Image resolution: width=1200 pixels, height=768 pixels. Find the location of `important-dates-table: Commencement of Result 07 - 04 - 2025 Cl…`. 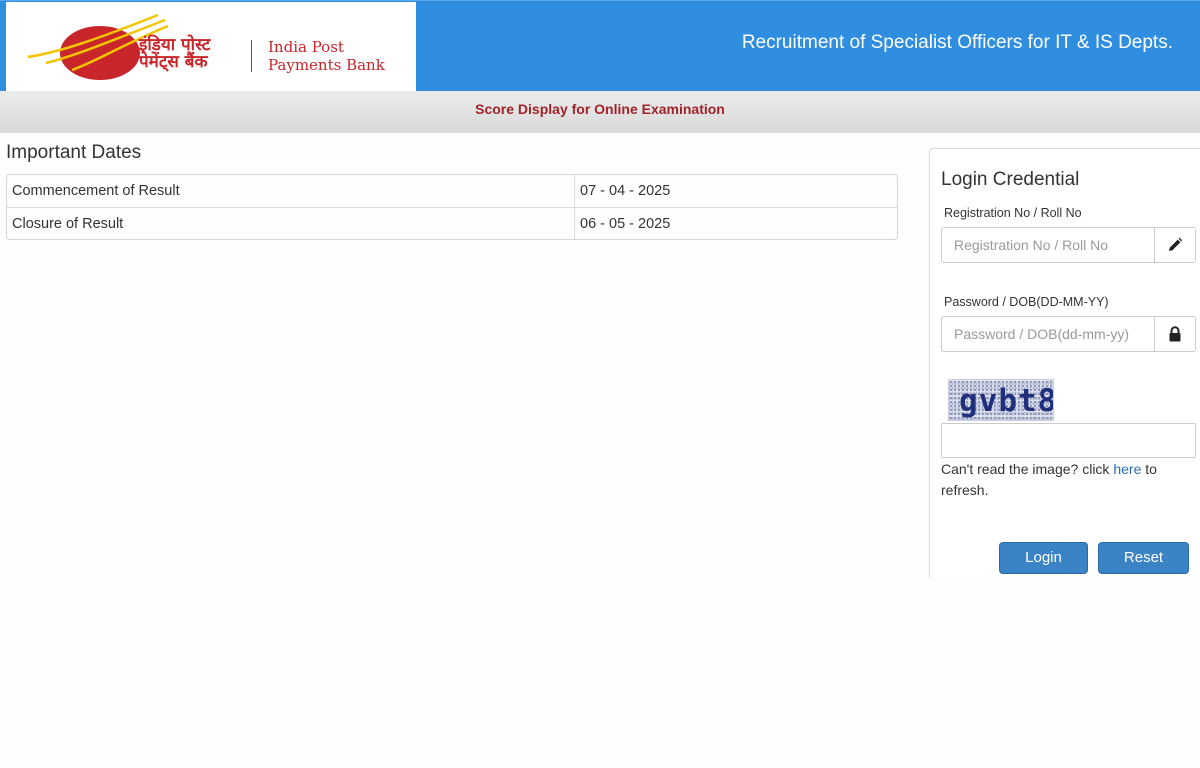

important-dates-table: Commencement of Result 07 - 04 - 2025 Cl… is located at coordinates (452, 207).